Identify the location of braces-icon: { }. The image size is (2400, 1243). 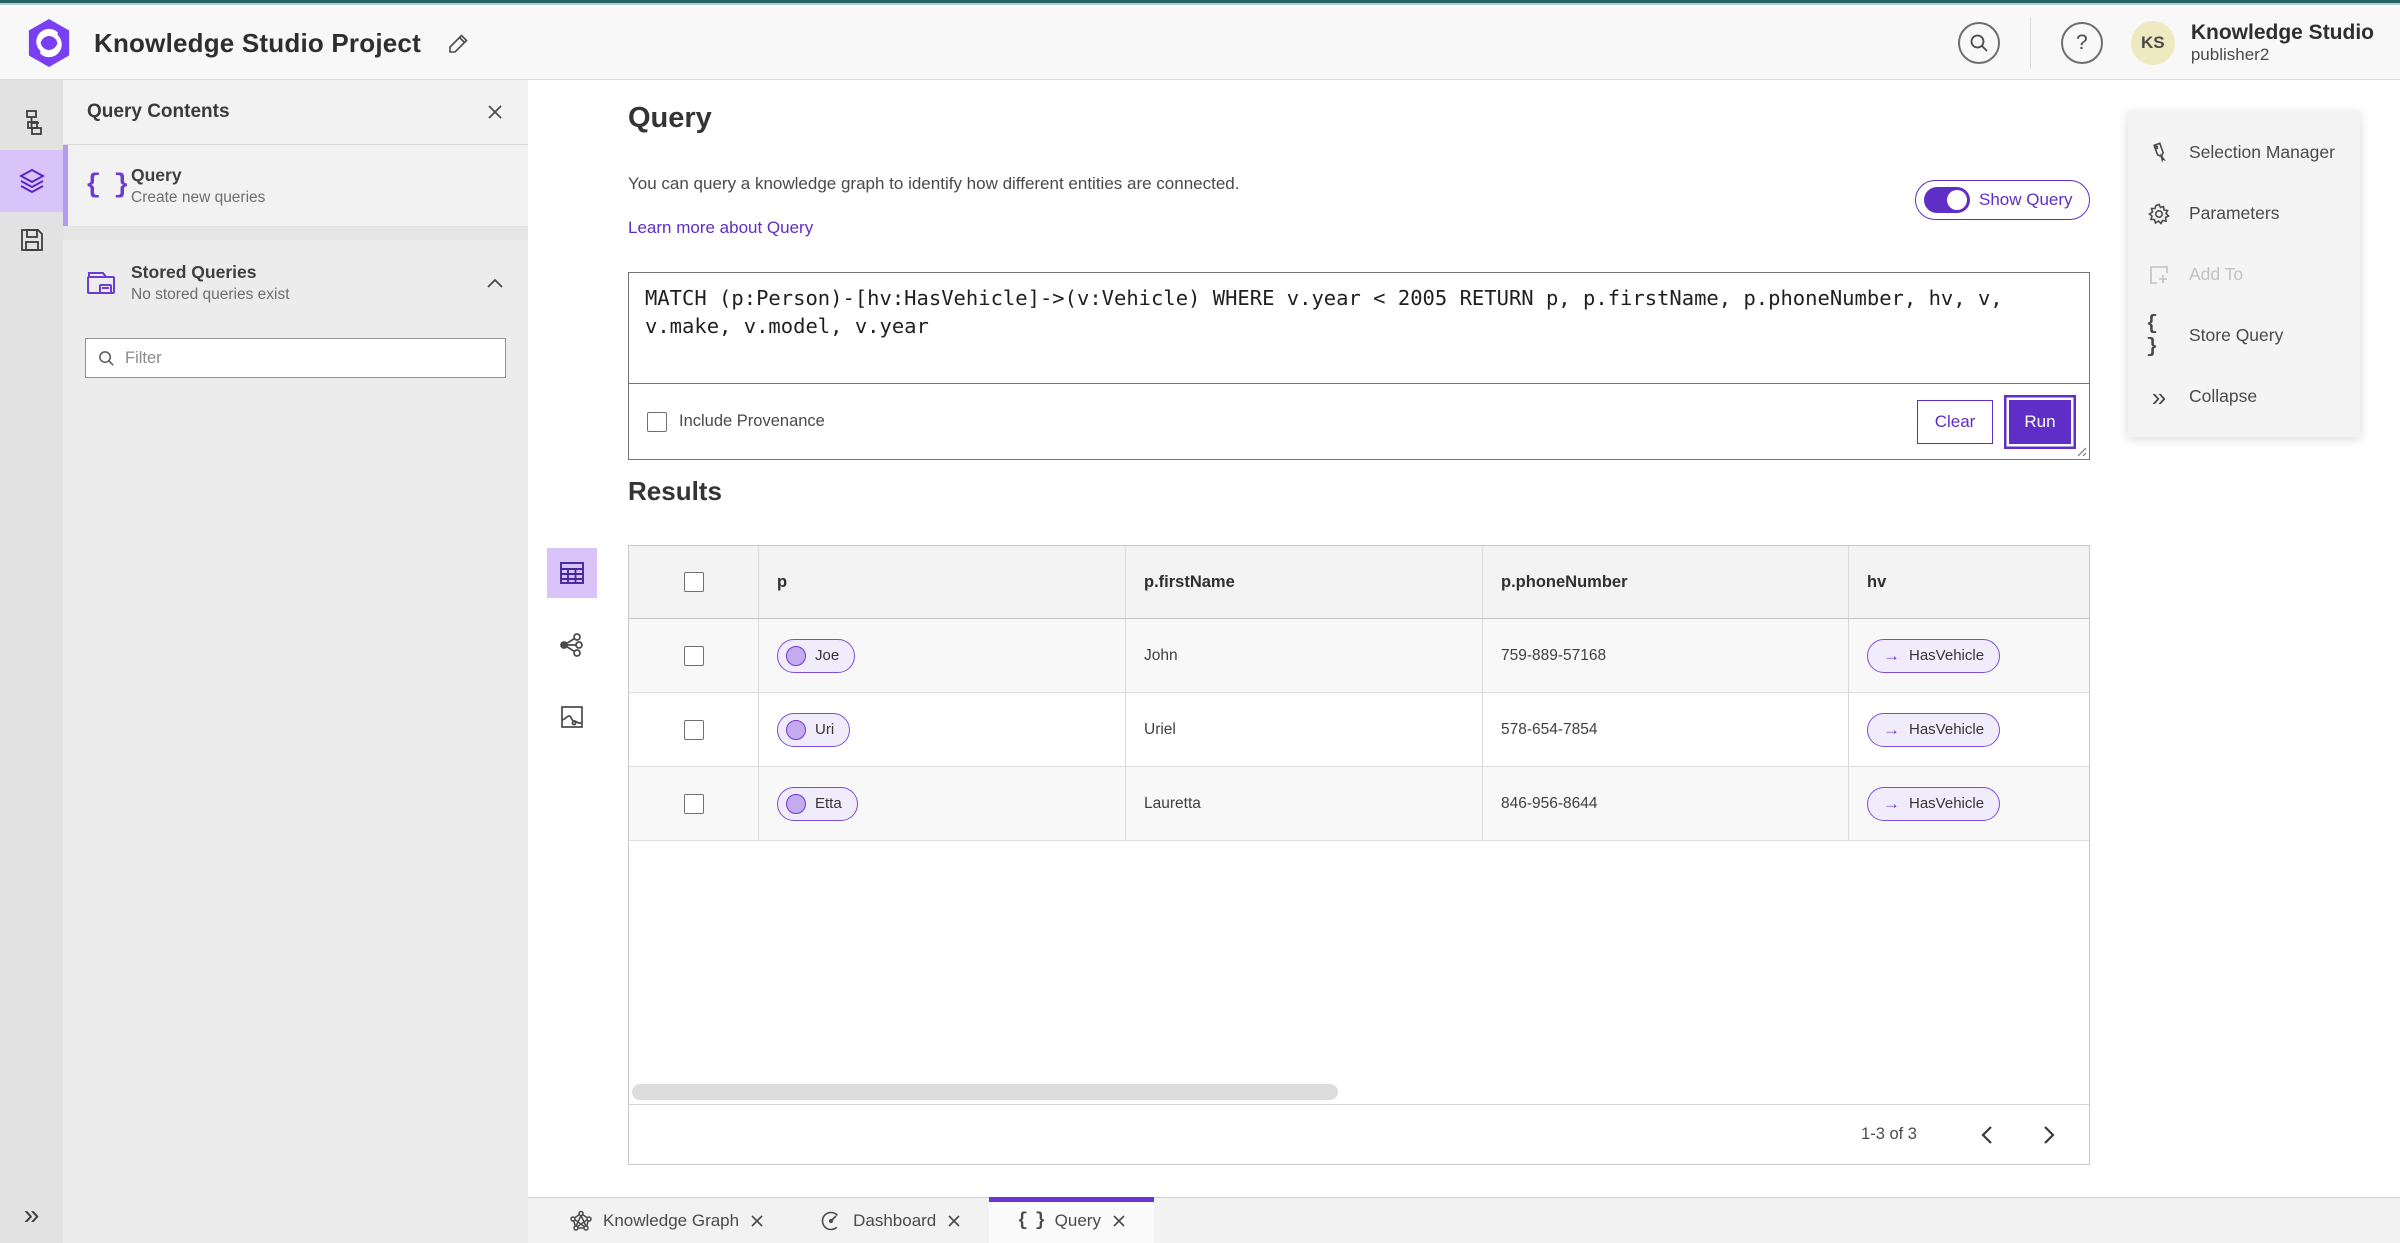
(1031, 1220).